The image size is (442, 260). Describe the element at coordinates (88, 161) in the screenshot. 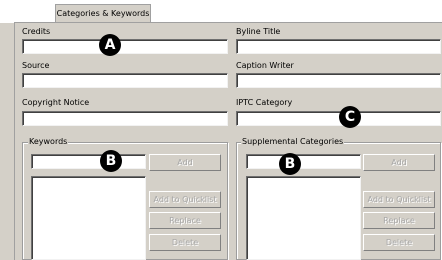

I see `keyword-input` at that location.